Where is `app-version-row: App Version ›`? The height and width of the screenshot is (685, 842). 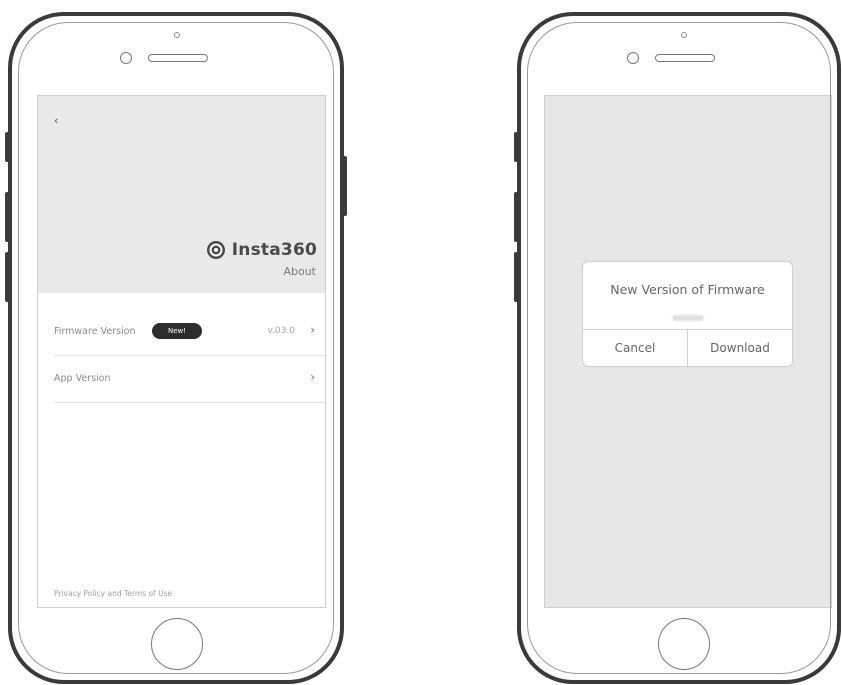
app-version-row: App Version › is located at coordinates (189, 379).